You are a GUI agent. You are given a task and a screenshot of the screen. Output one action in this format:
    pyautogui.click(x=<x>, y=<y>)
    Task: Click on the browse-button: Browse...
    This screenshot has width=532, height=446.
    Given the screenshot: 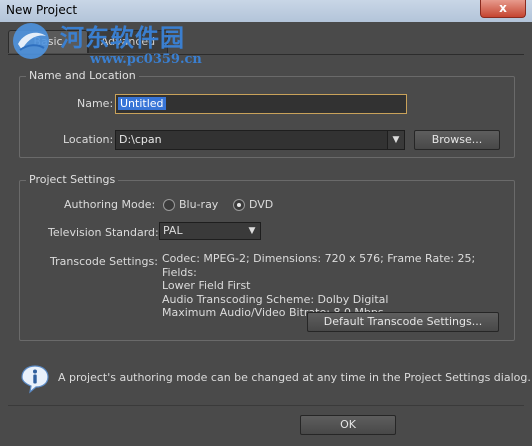 What is the action you would take?
    pyautogui.click(x=457, y=140)
    